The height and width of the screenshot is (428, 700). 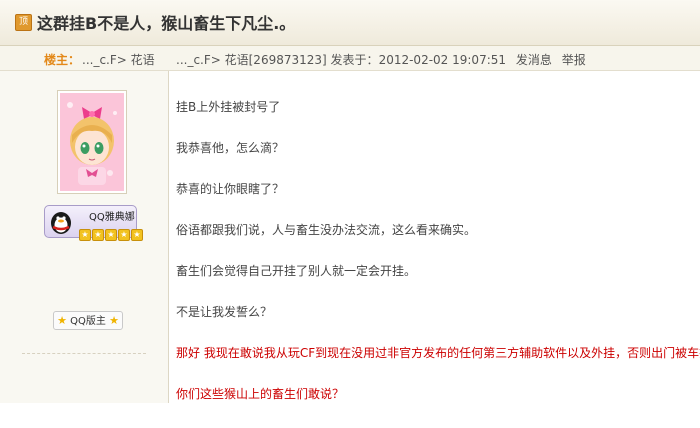 What do you see at coordinates (112, 217) in the screenshot?
I see `badge-text: QQ雅典娜` at bounding box center [112, 217].